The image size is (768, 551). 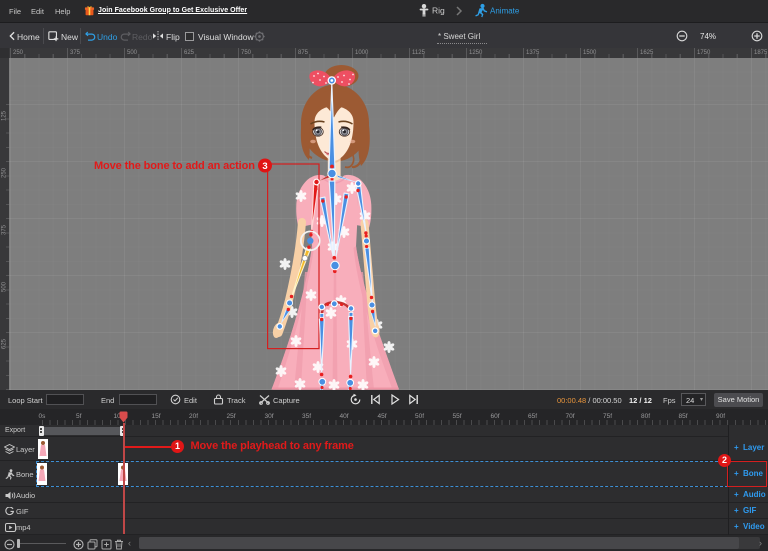 I want to click on svg-text: Animate, so click(x=505, y=11).